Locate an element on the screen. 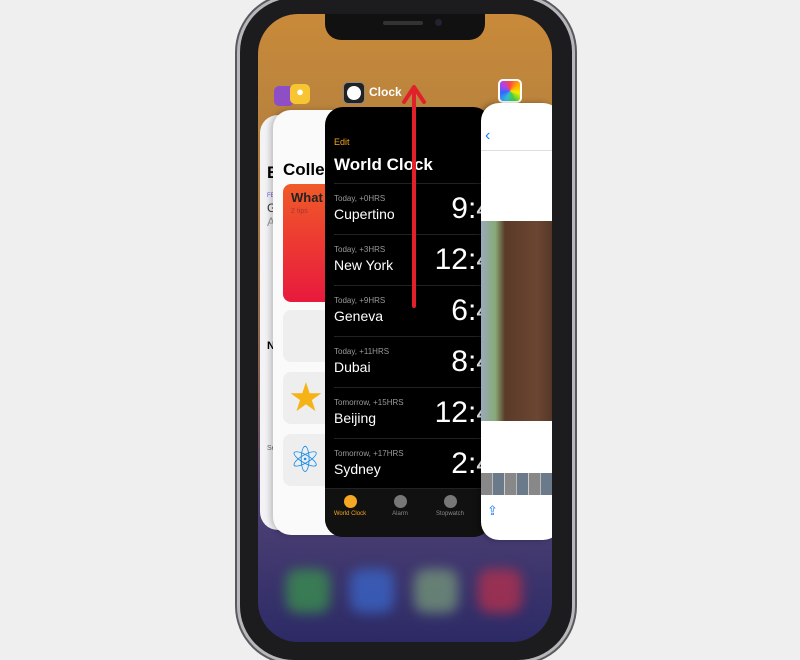  city-name: Sydney is located at coordinates (357, 469).